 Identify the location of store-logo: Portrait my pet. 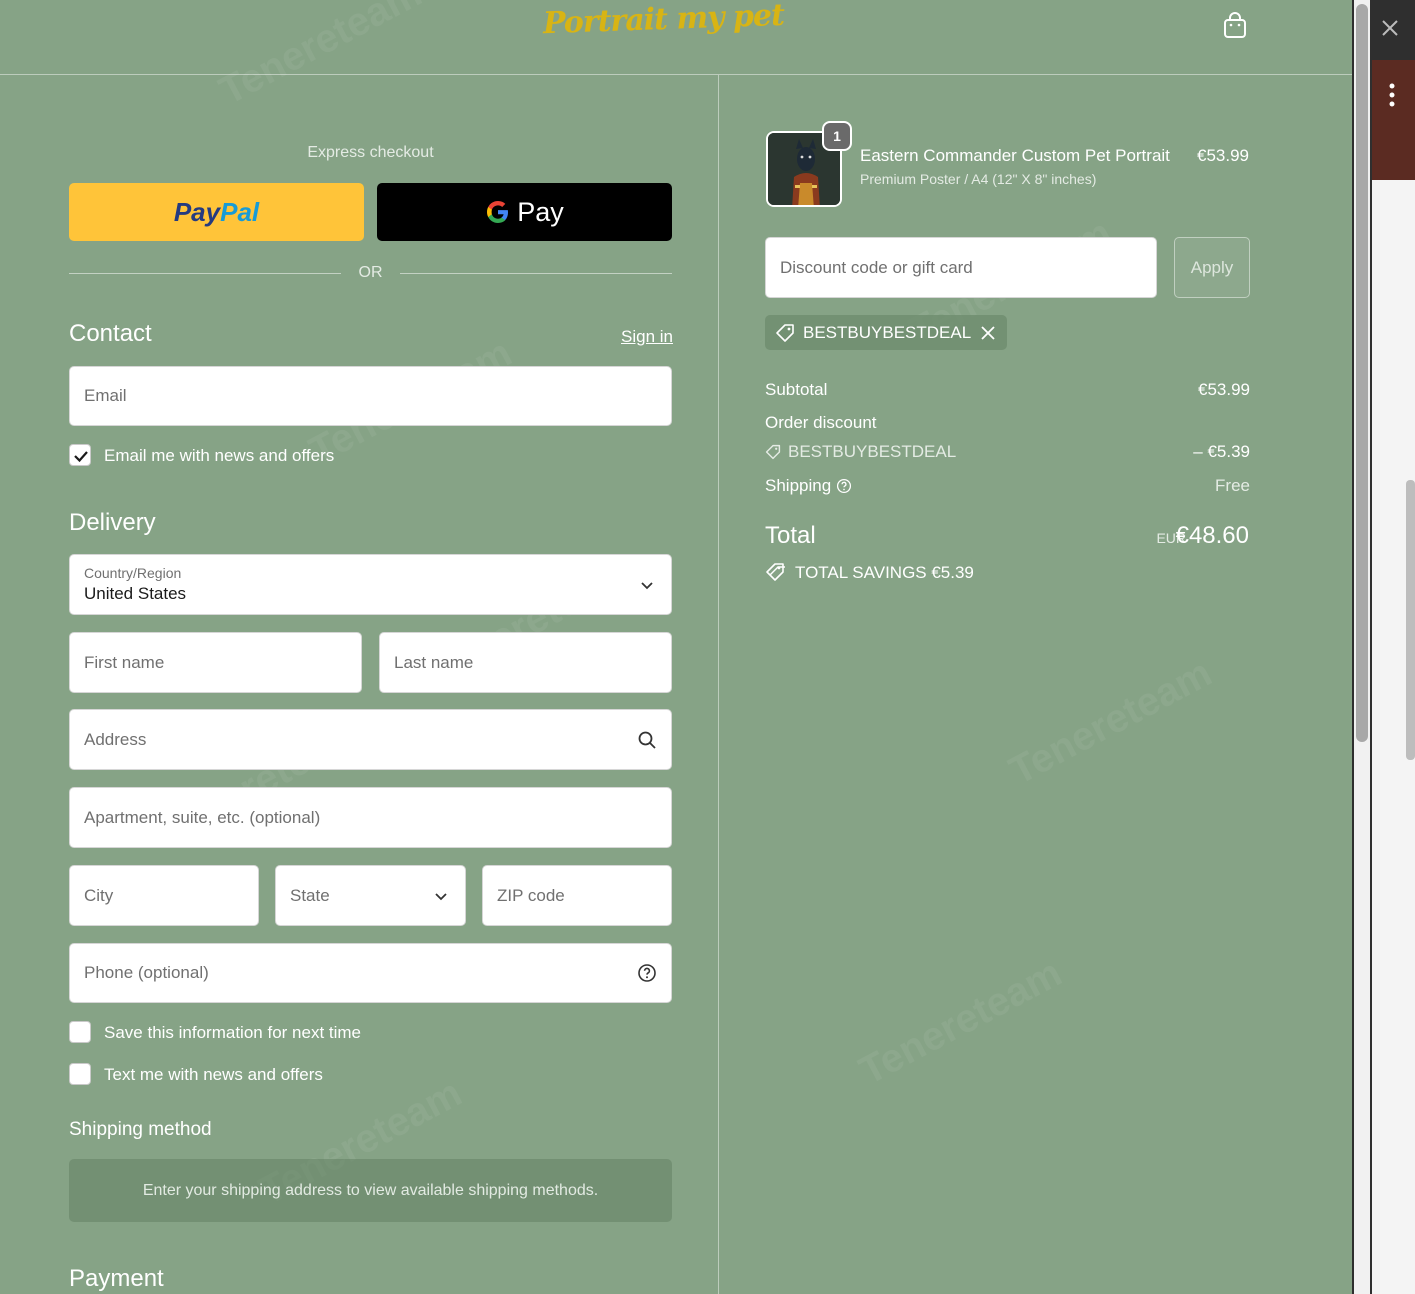
(663, 20).